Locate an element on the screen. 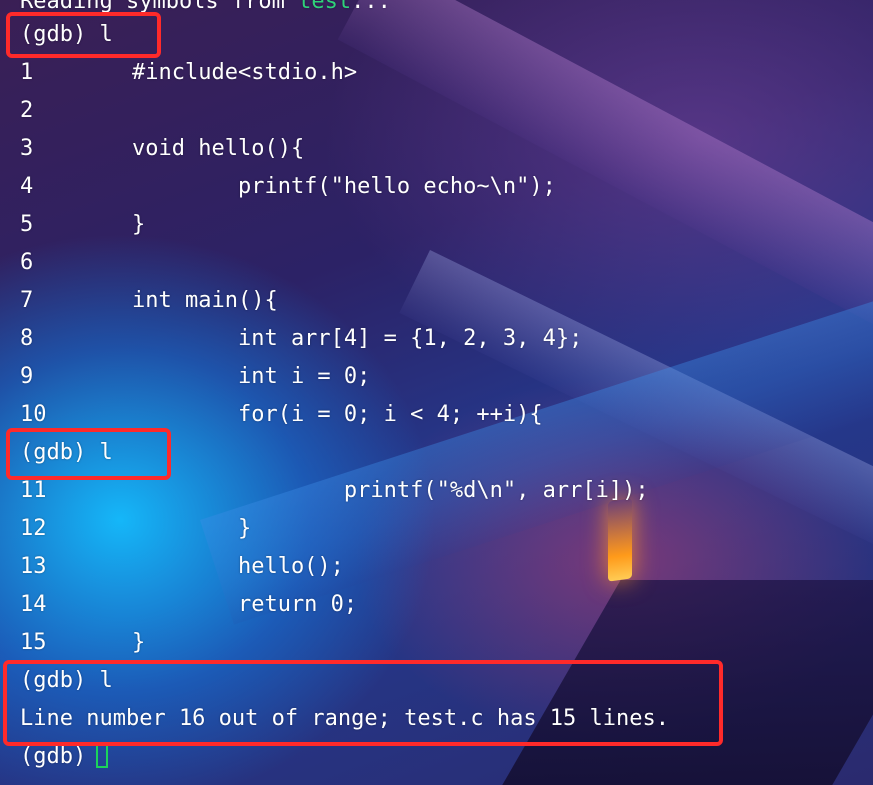 The image size is (873, 785). source-line: 1 #include<stdio.h> is located at coordinates (188, 73).